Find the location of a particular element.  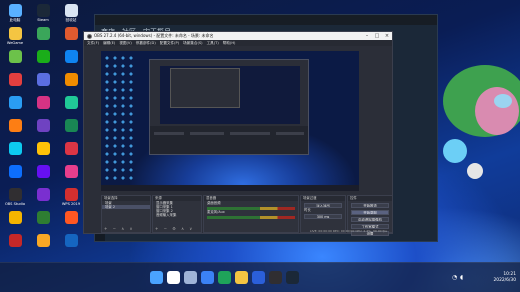

source-item: 音频输入采集 is located at coordinates (177, 215).